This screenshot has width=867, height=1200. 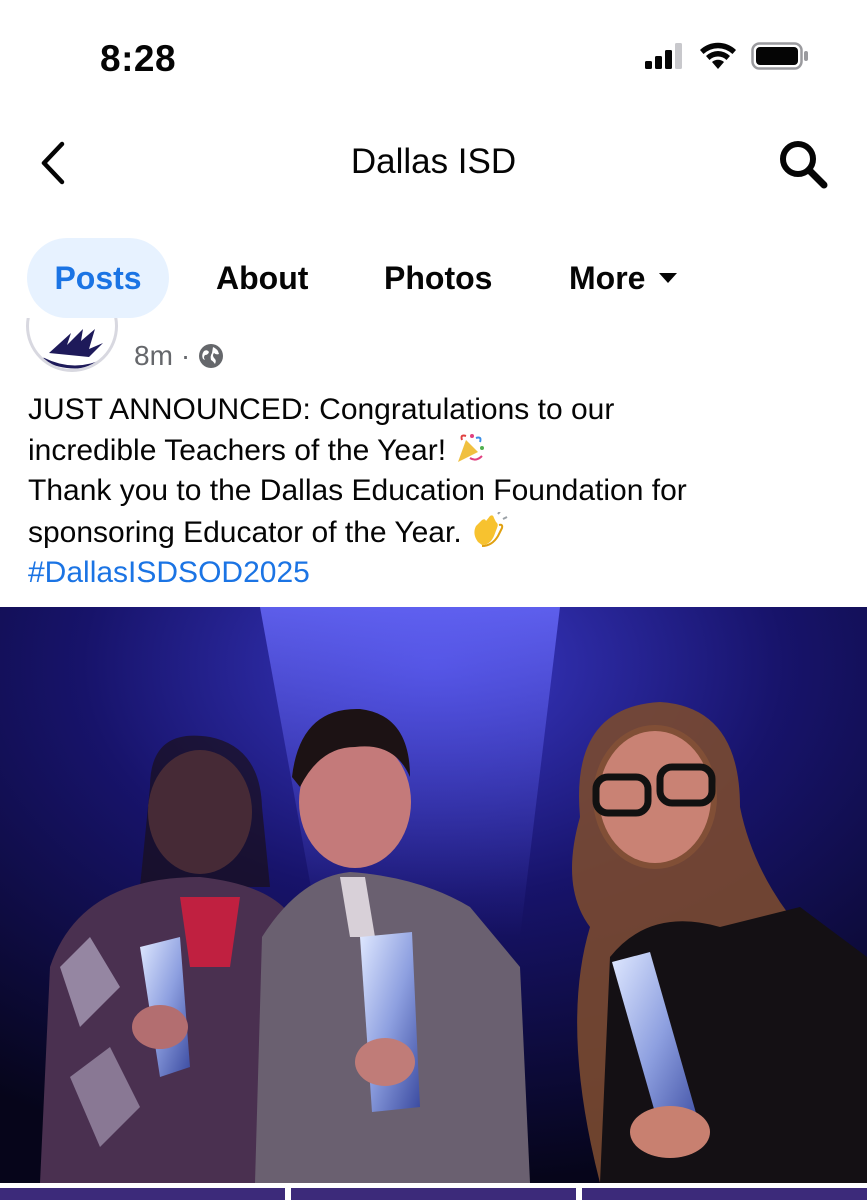 What do you see at coordinates (607, 277) in the screenshot?
I see `tab-label: More` at bounding box center [607, 277].